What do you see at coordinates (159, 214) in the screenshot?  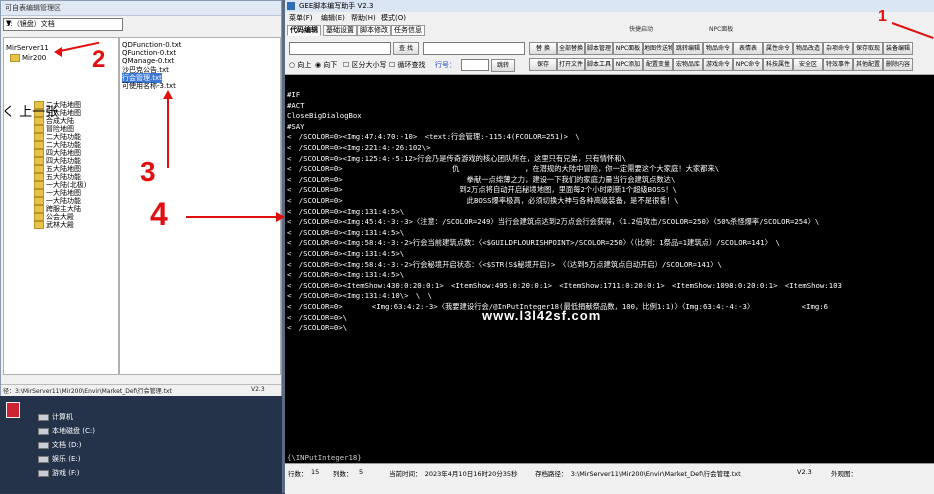 I see `annotation-num-4: 4` at bounding box center [159, 214].